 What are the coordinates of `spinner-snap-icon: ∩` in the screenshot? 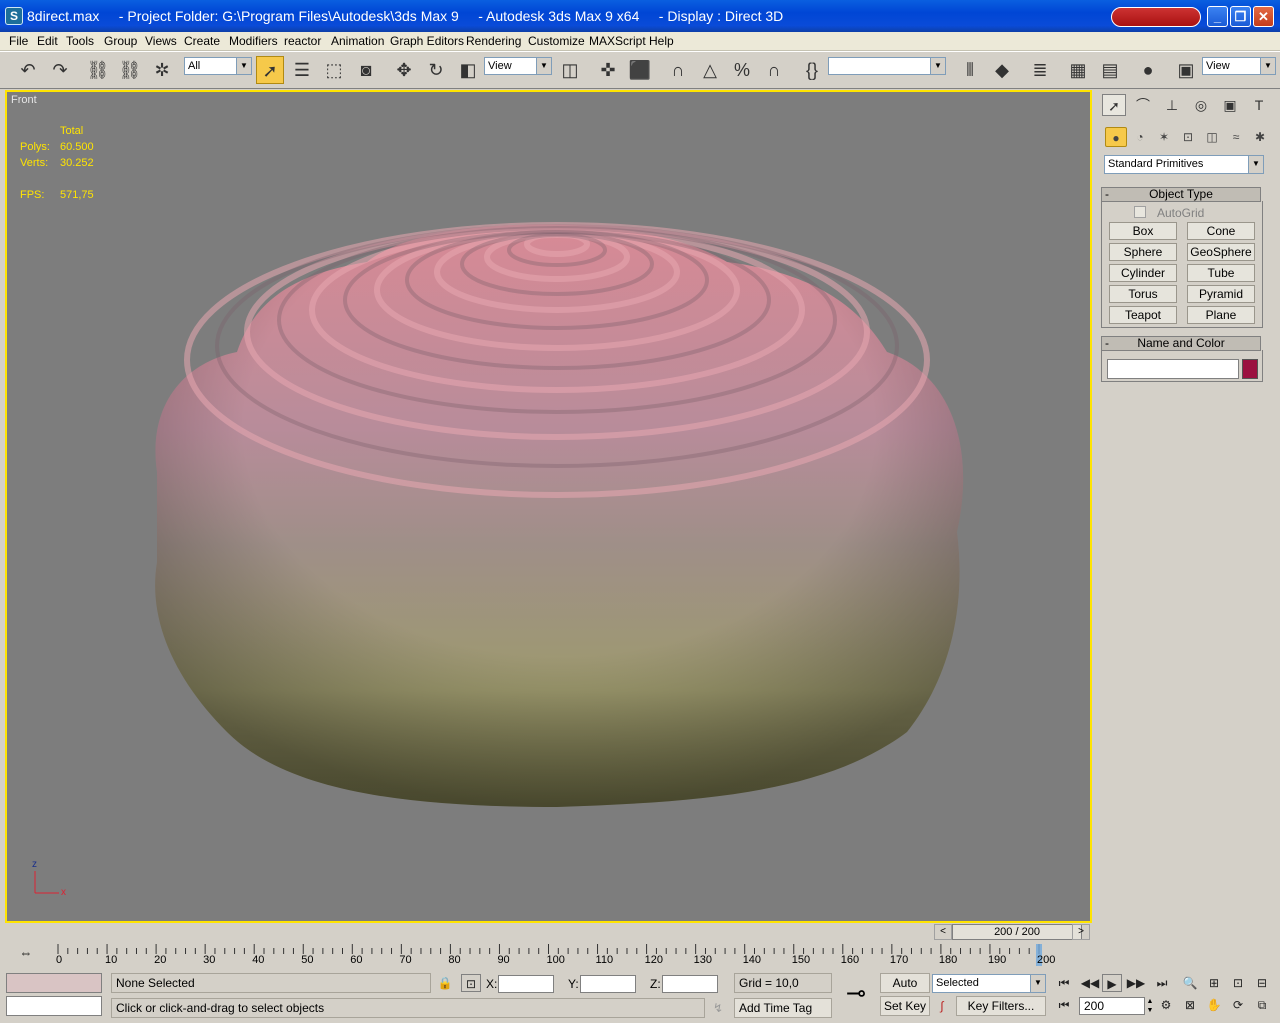 It's located at (774, 70).